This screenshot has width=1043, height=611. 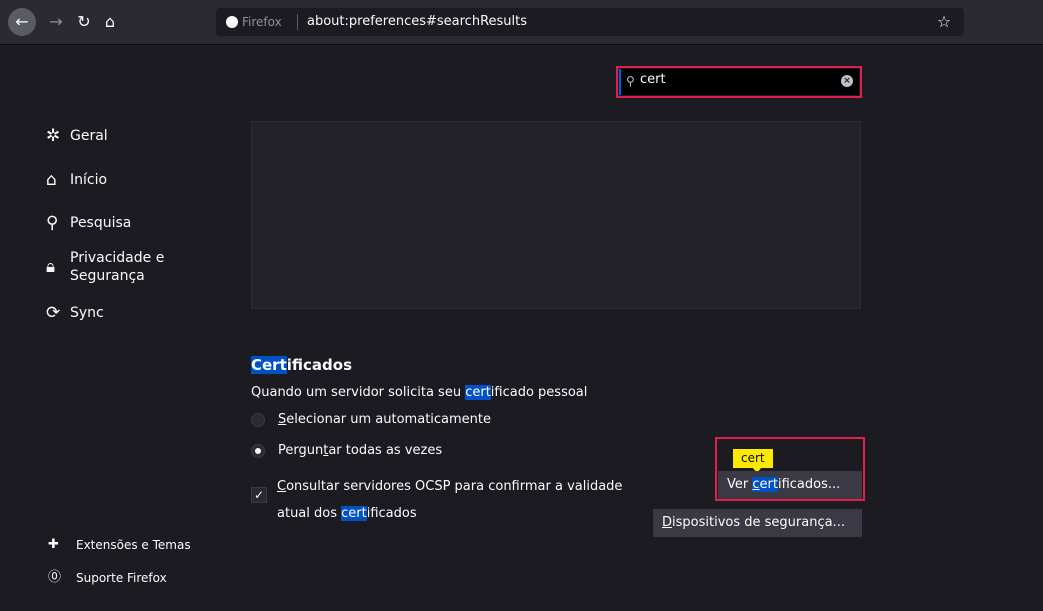 What do you see at coordinates (282, 486) in the screenshot?
I see `access-key: C` at bounding box center [282, 486].